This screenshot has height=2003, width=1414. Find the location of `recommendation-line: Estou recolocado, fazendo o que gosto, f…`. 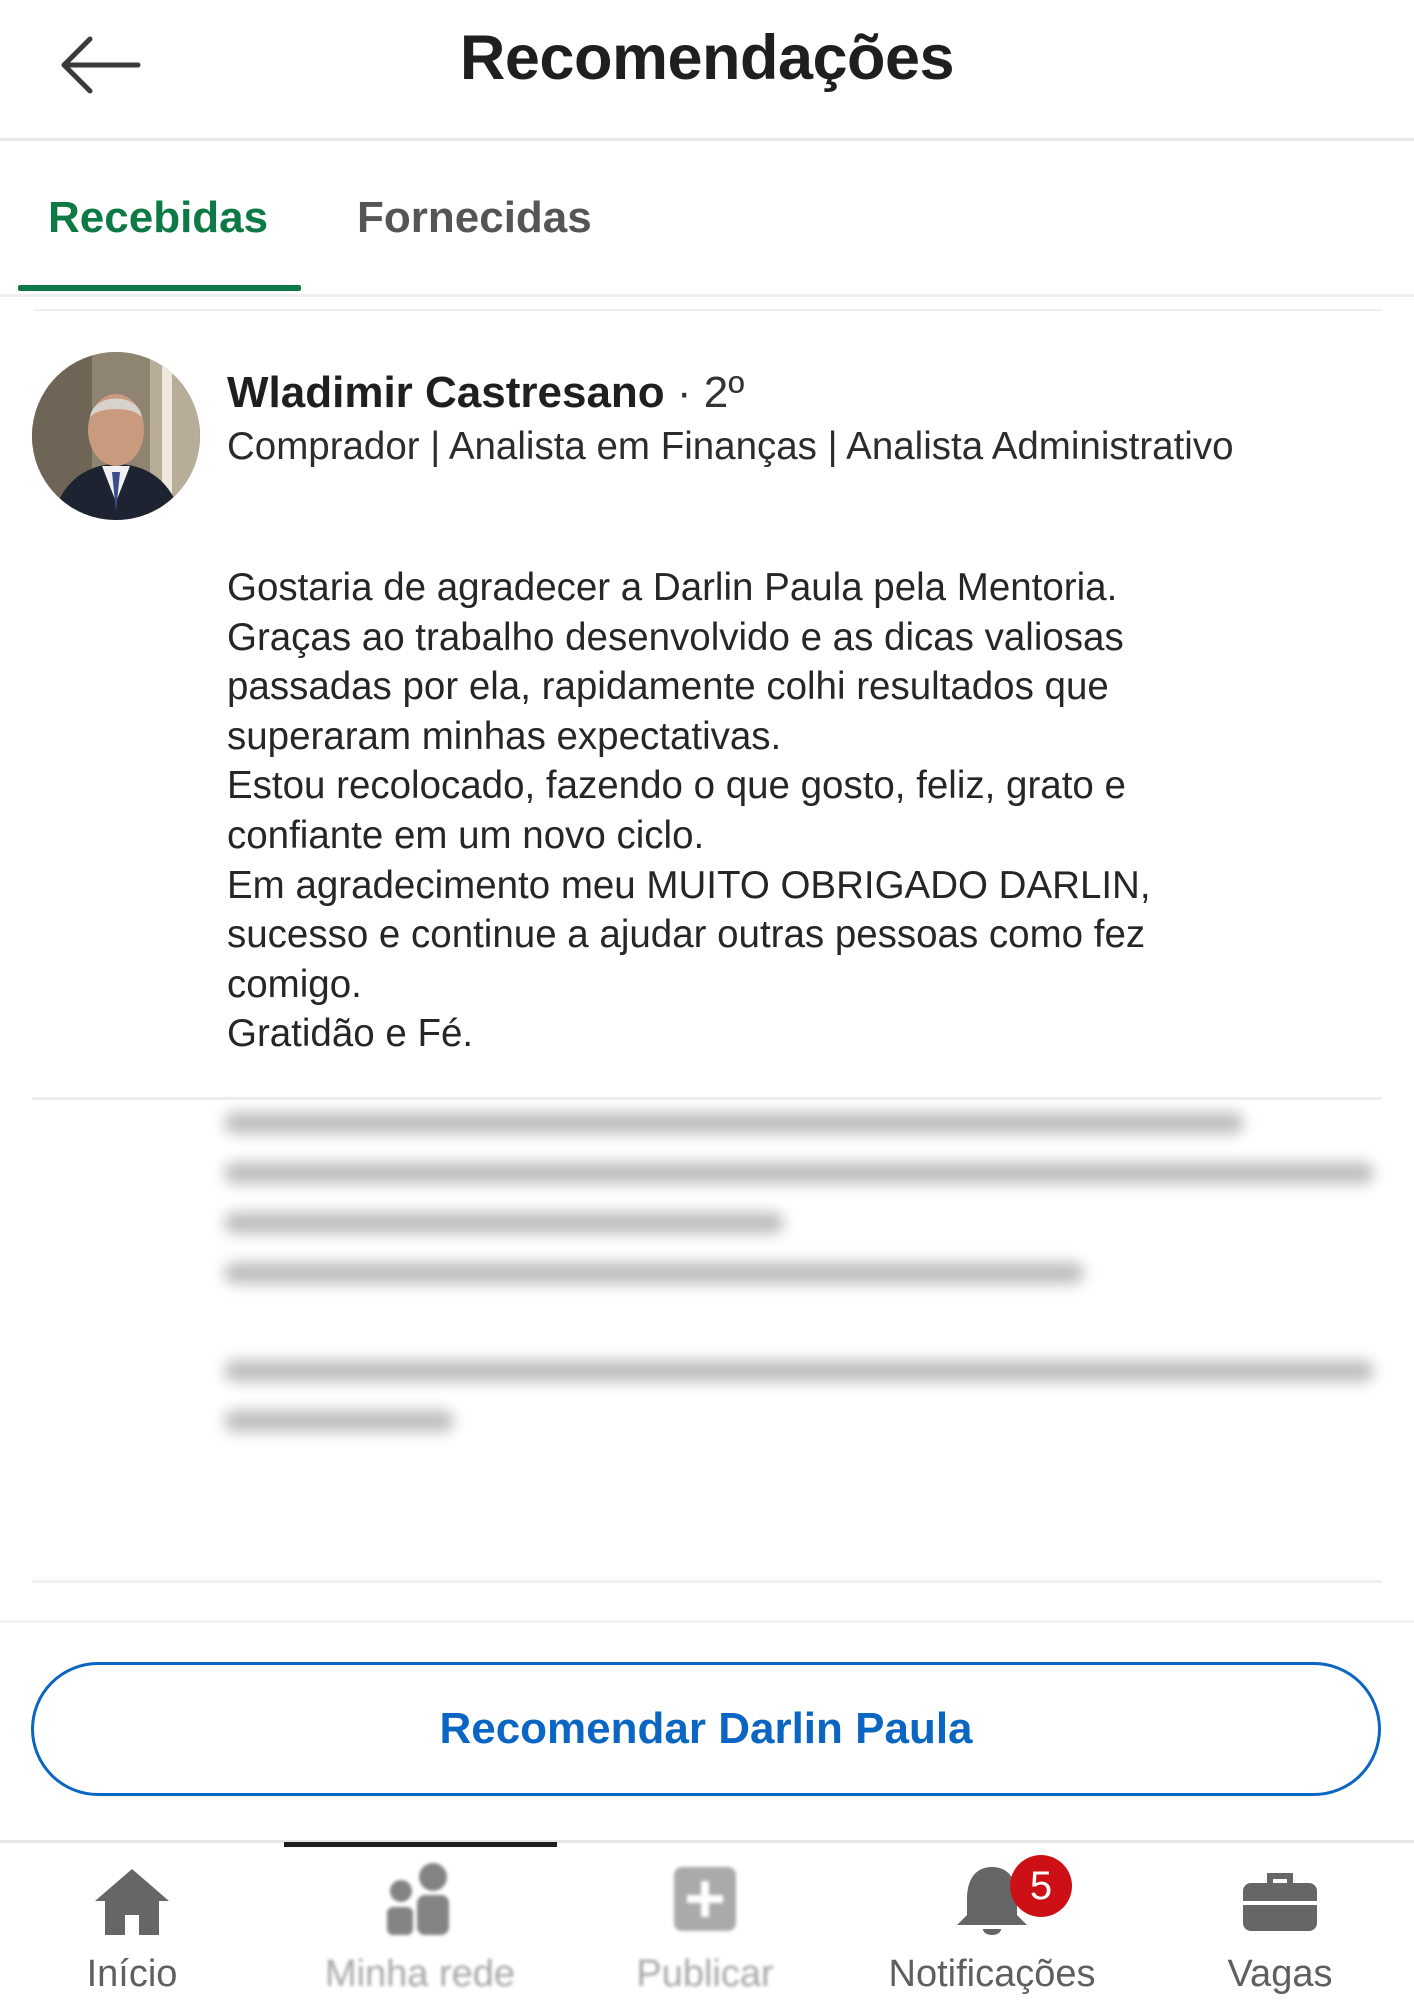

recommendation-line: Estou recolocado, fazendo o que gosto, f… is located at coordinates (676, 786).